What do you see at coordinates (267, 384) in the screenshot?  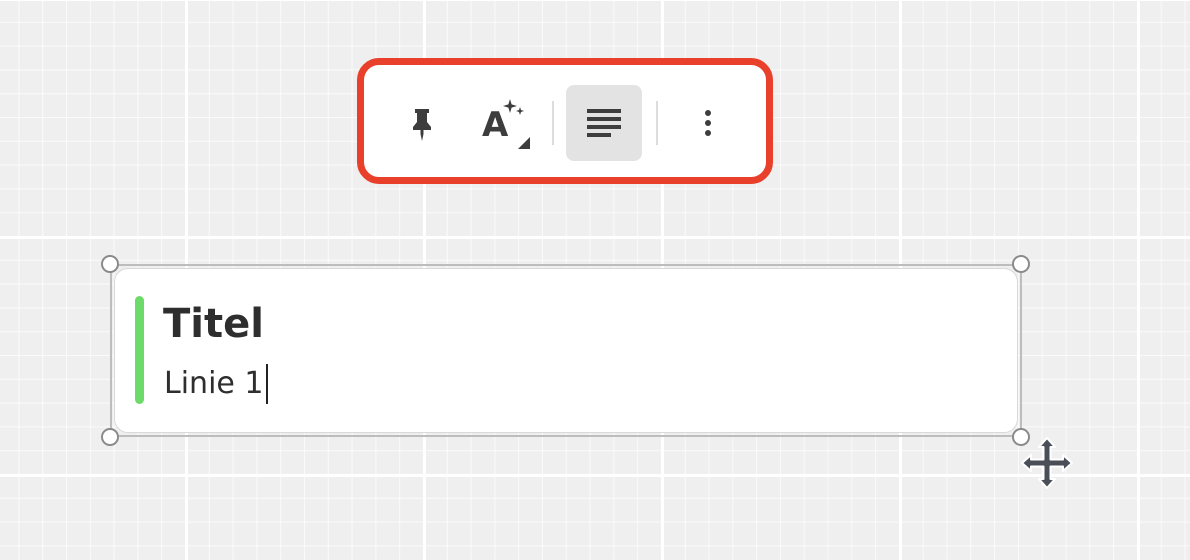 I see `text-caret` at bounding box center [267, 384].